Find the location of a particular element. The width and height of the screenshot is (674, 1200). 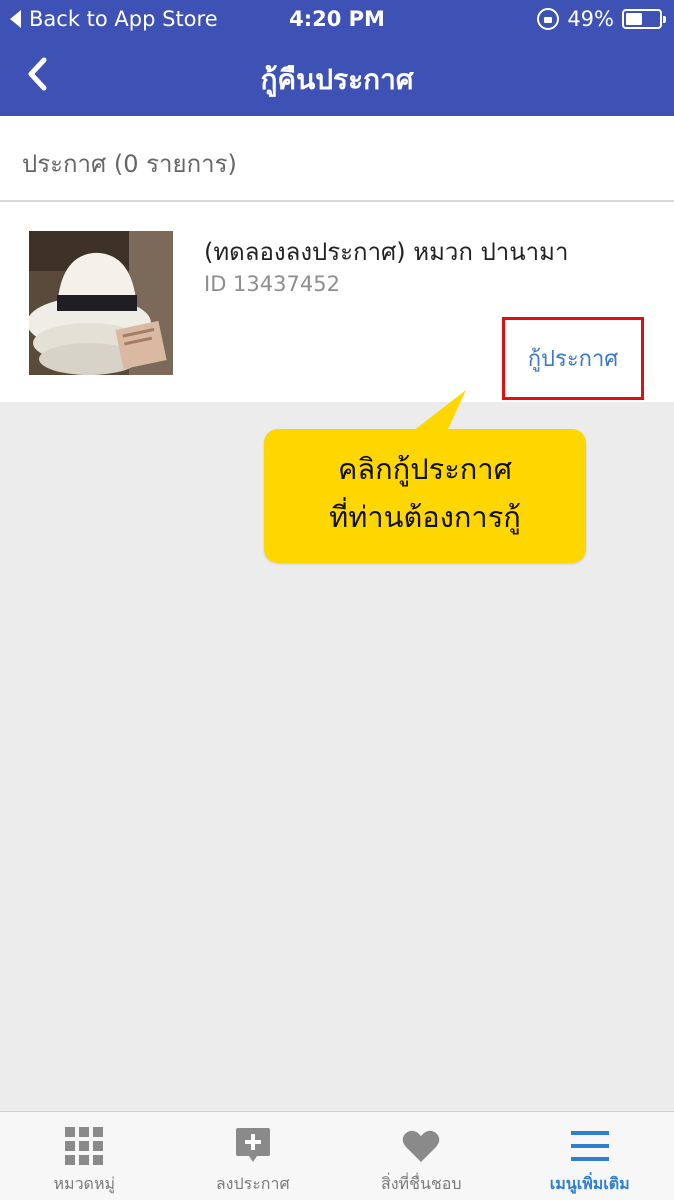

tab-post-listing: ลงประกาศ is located at coordinates (253, 1156).